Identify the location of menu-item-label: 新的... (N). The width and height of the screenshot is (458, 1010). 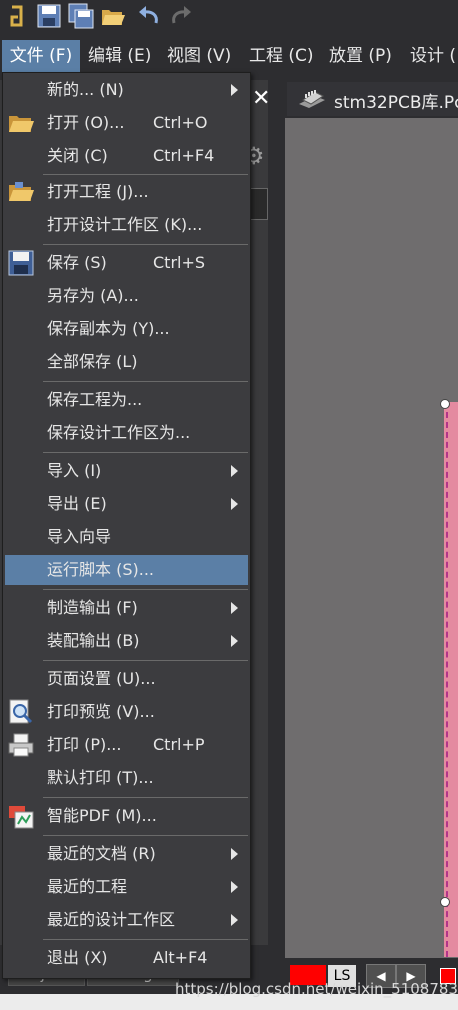
(85, 89).